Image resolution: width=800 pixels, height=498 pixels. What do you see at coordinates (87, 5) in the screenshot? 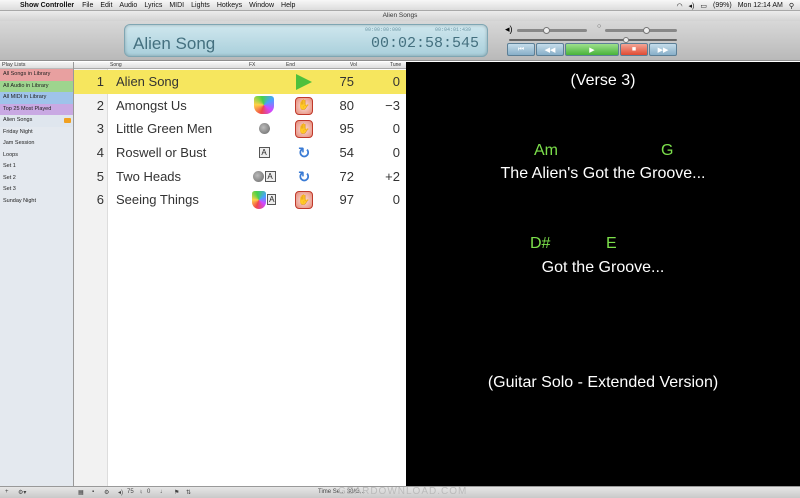
I see `menu-file: File` at bounding box center [87, 5].